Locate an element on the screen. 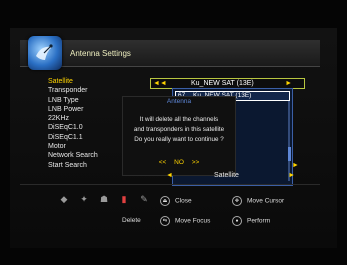 The height and width of the screenshot is (265, 347). dialog-title: Antenna is located at coordinates (179, 101).